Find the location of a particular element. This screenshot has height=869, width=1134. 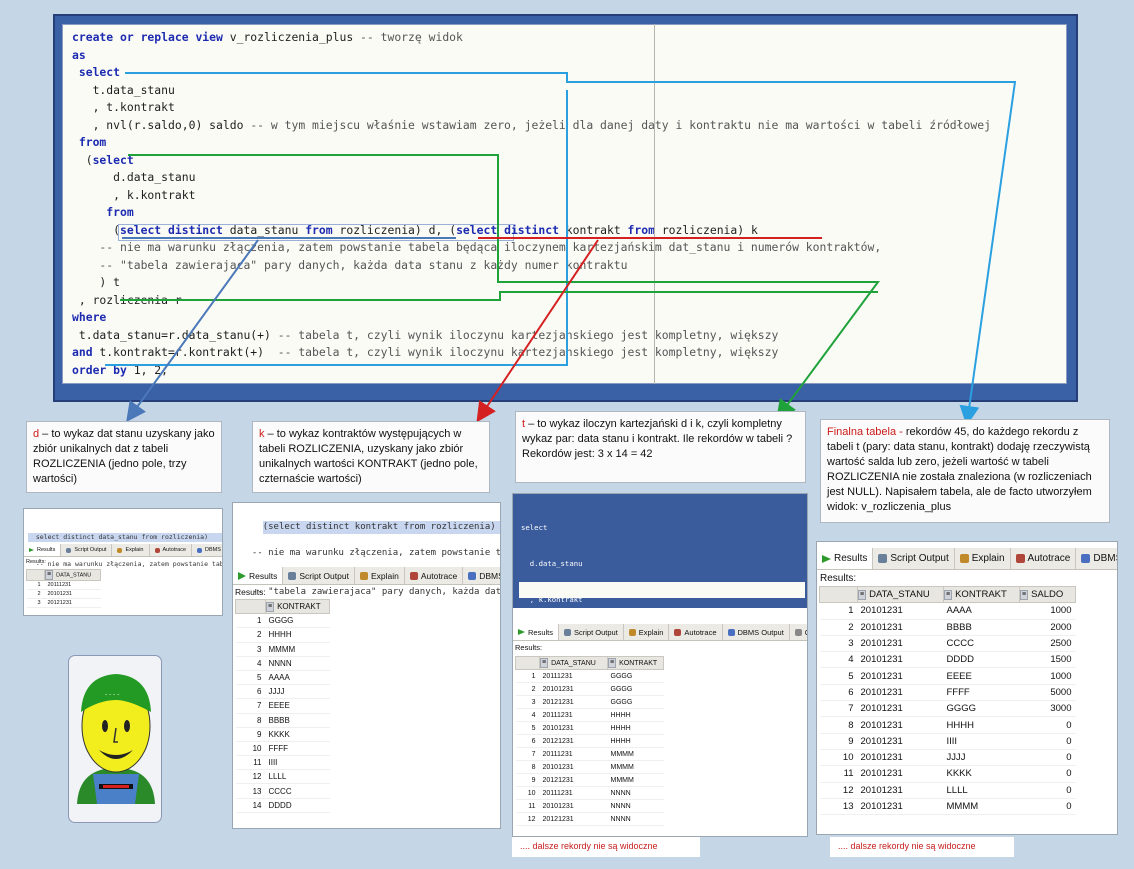

row-number-cell: 14 is located at coordinates (250, 805).